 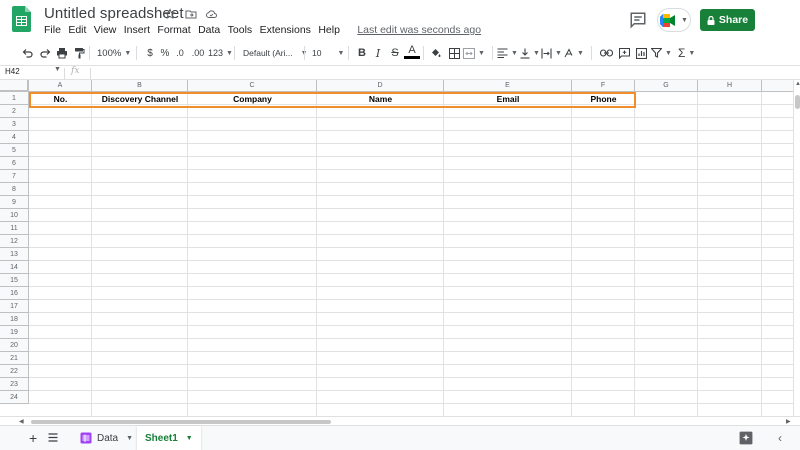 What do you see at coordinates (14, 254) in the screenshot?
I see `row-header-13: 13` at bounding box center [14, 254].